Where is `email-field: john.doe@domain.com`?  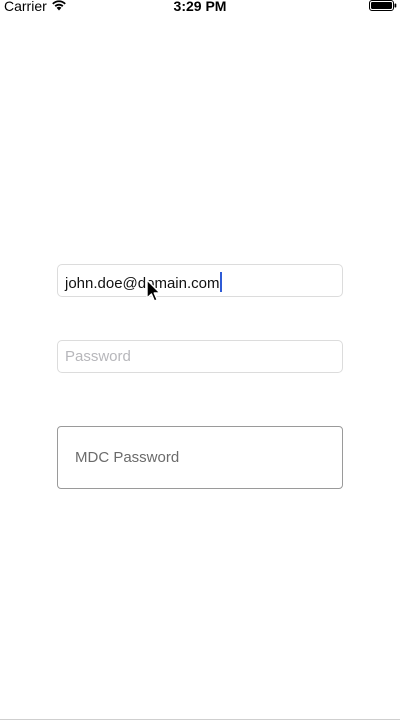 email-field: john.doe@domain.com is located at coordinates (200, 280).